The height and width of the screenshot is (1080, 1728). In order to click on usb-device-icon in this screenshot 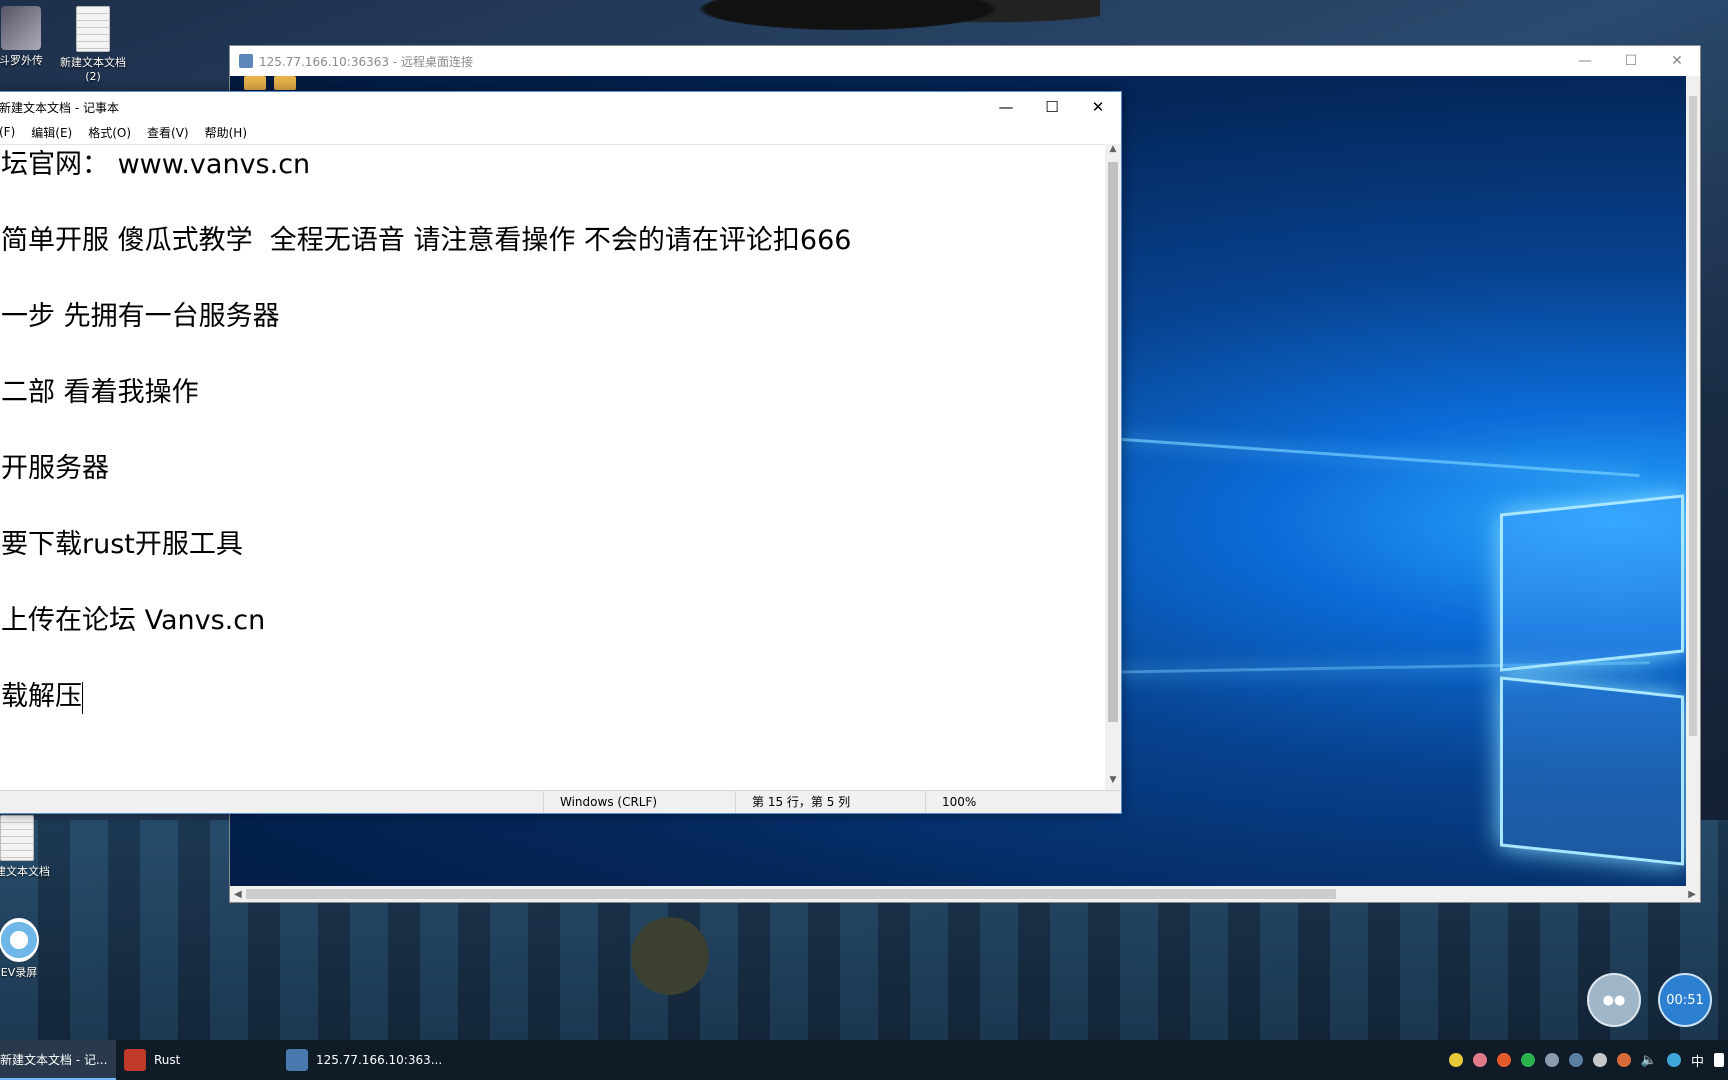, I will do `click(1599, 1060)`.